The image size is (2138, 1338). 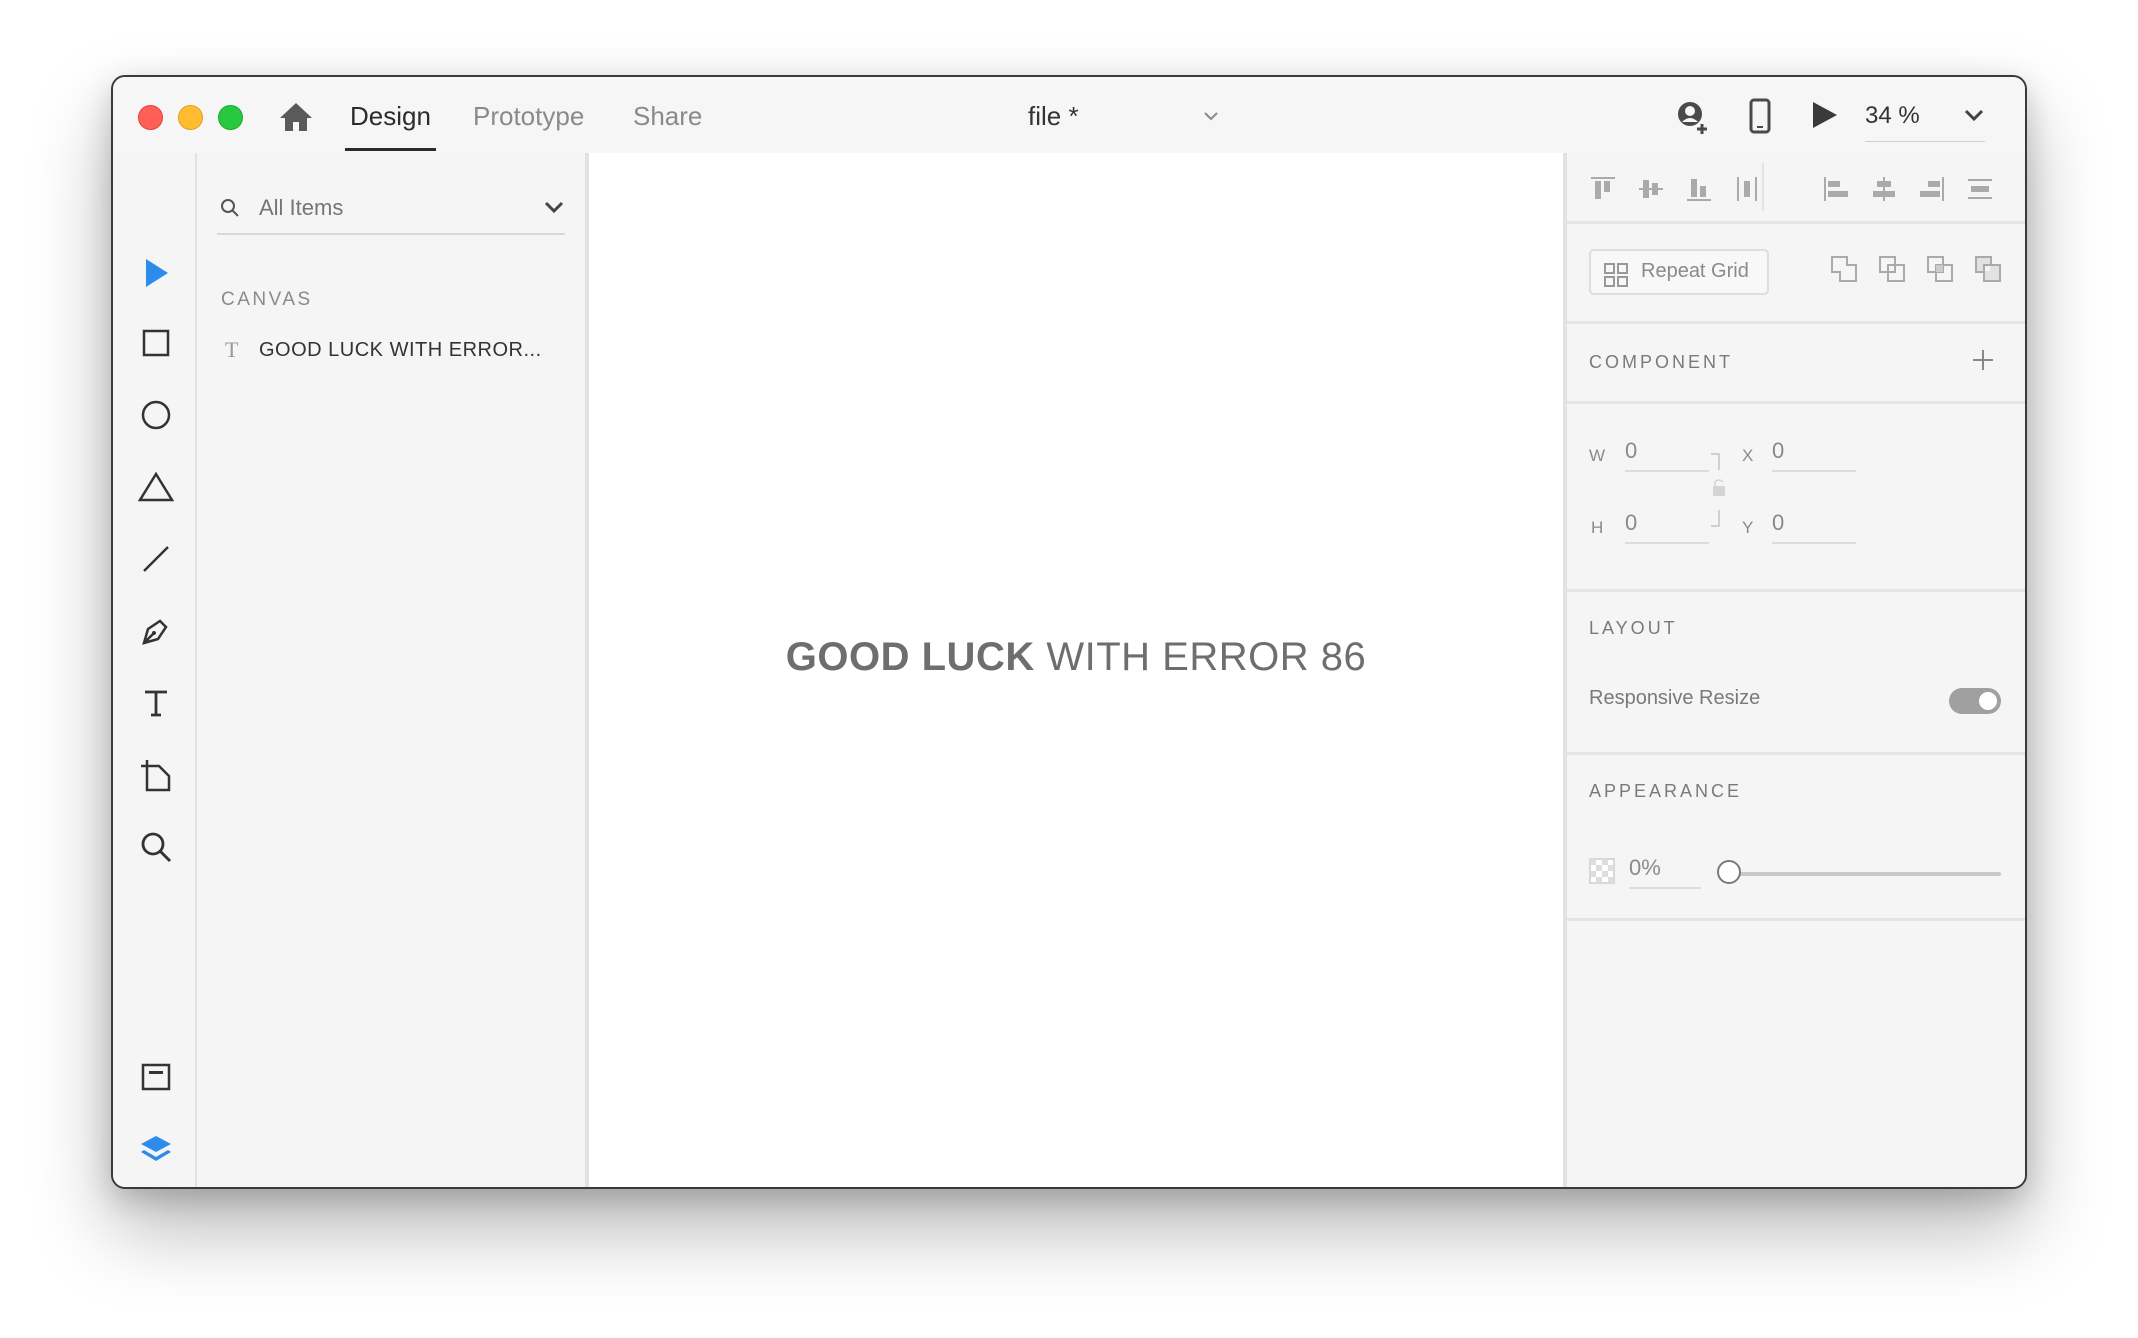 I want to click on share-for-review-icon, so click(x=1693, y=119).